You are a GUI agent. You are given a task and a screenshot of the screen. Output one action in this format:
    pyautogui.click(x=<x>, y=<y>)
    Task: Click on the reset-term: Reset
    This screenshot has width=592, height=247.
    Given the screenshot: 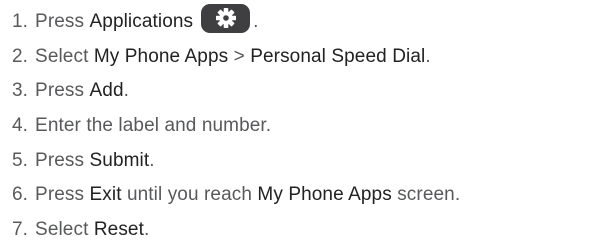 What is the action you would take?
    pyautogui.click(x=118, y=229)
    